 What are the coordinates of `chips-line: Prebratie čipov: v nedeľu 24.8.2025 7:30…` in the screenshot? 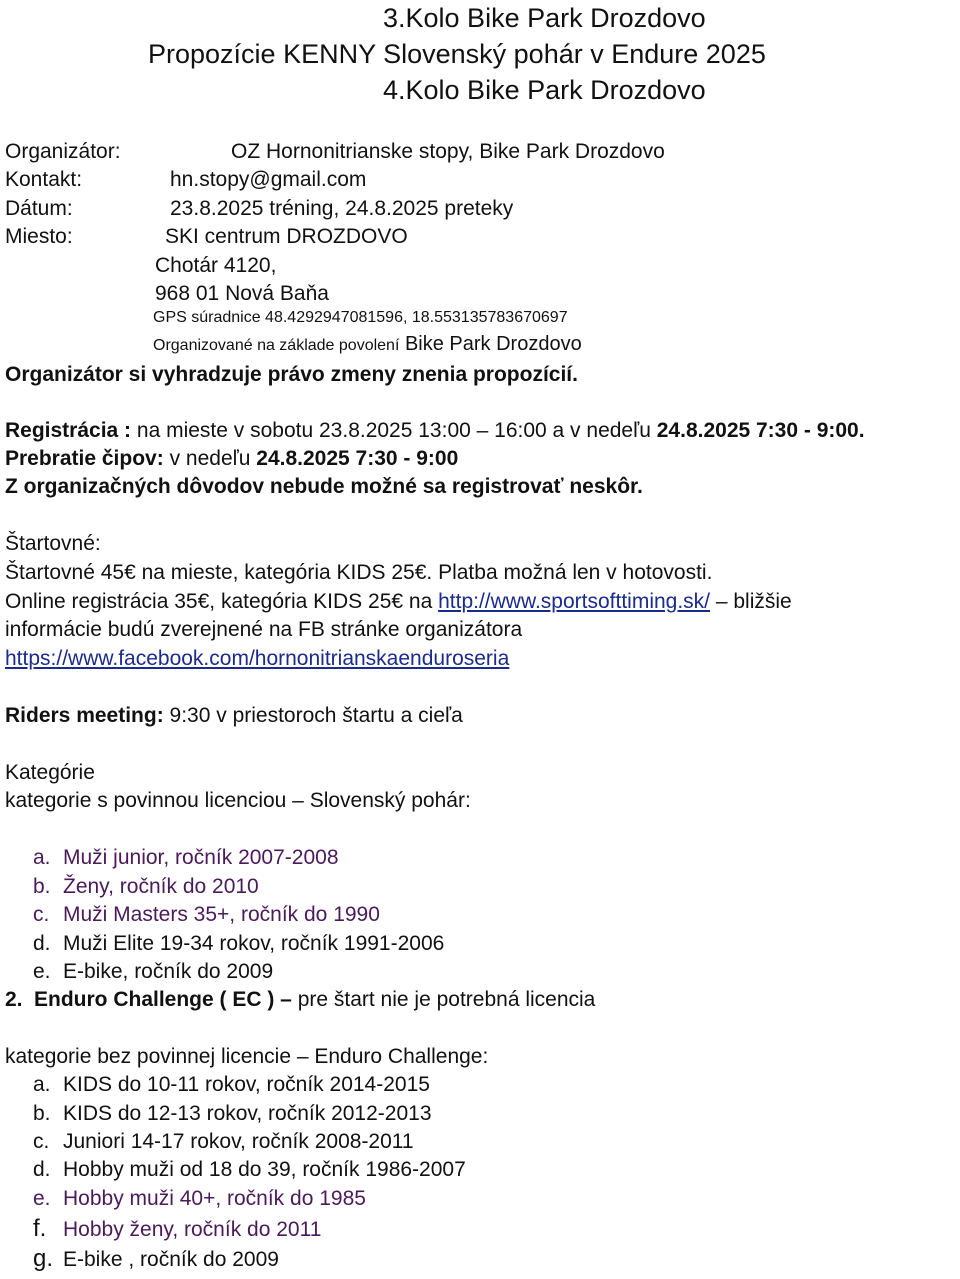 It's located at (231, 458).